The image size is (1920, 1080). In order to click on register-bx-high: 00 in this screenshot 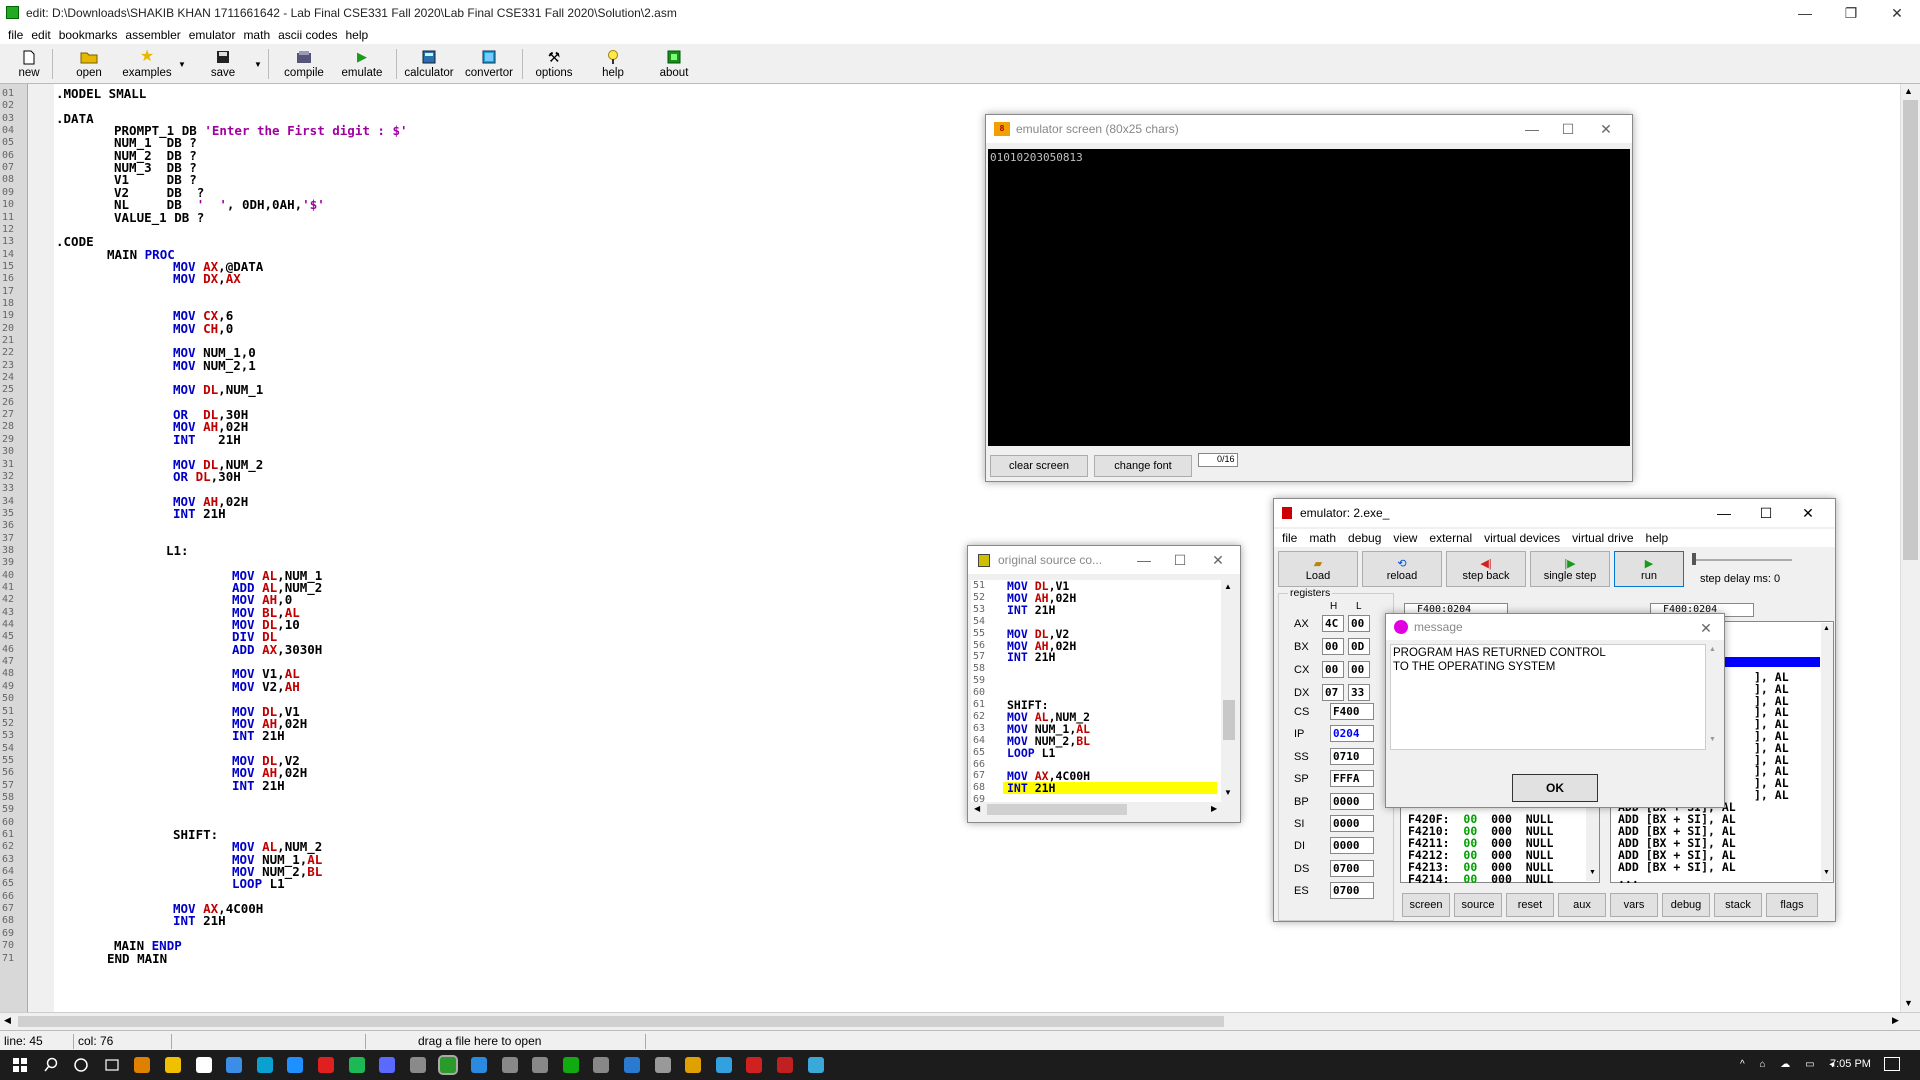, I will do `click(1333, 646)`.